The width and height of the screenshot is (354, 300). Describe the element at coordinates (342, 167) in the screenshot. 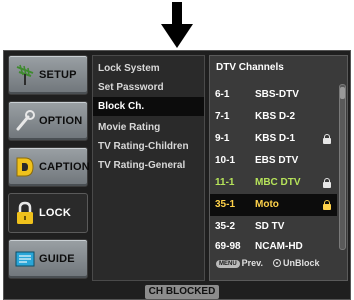

I see `channel-scrollbar` at that location.